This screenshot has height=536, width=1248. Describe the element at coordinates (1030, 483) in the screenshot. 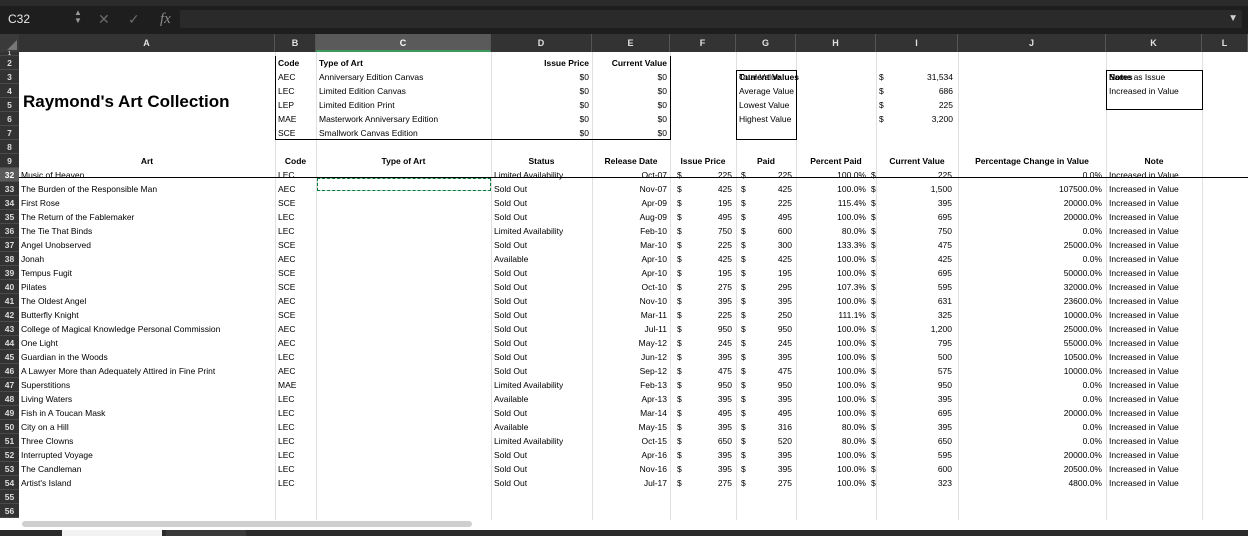

I see `percentage-change-cell: 4800.0%` at that location.